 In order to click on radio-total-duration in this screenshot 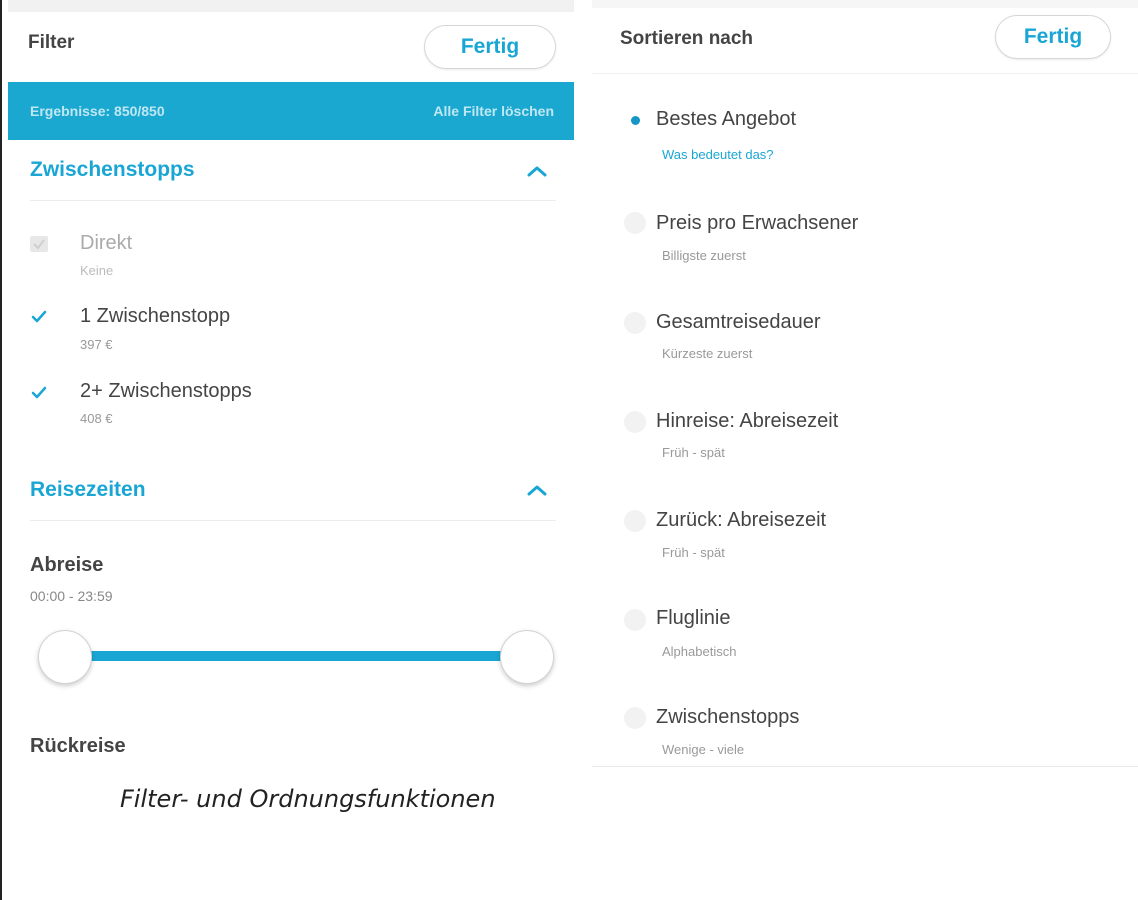, I will do `click(635, 323)`.